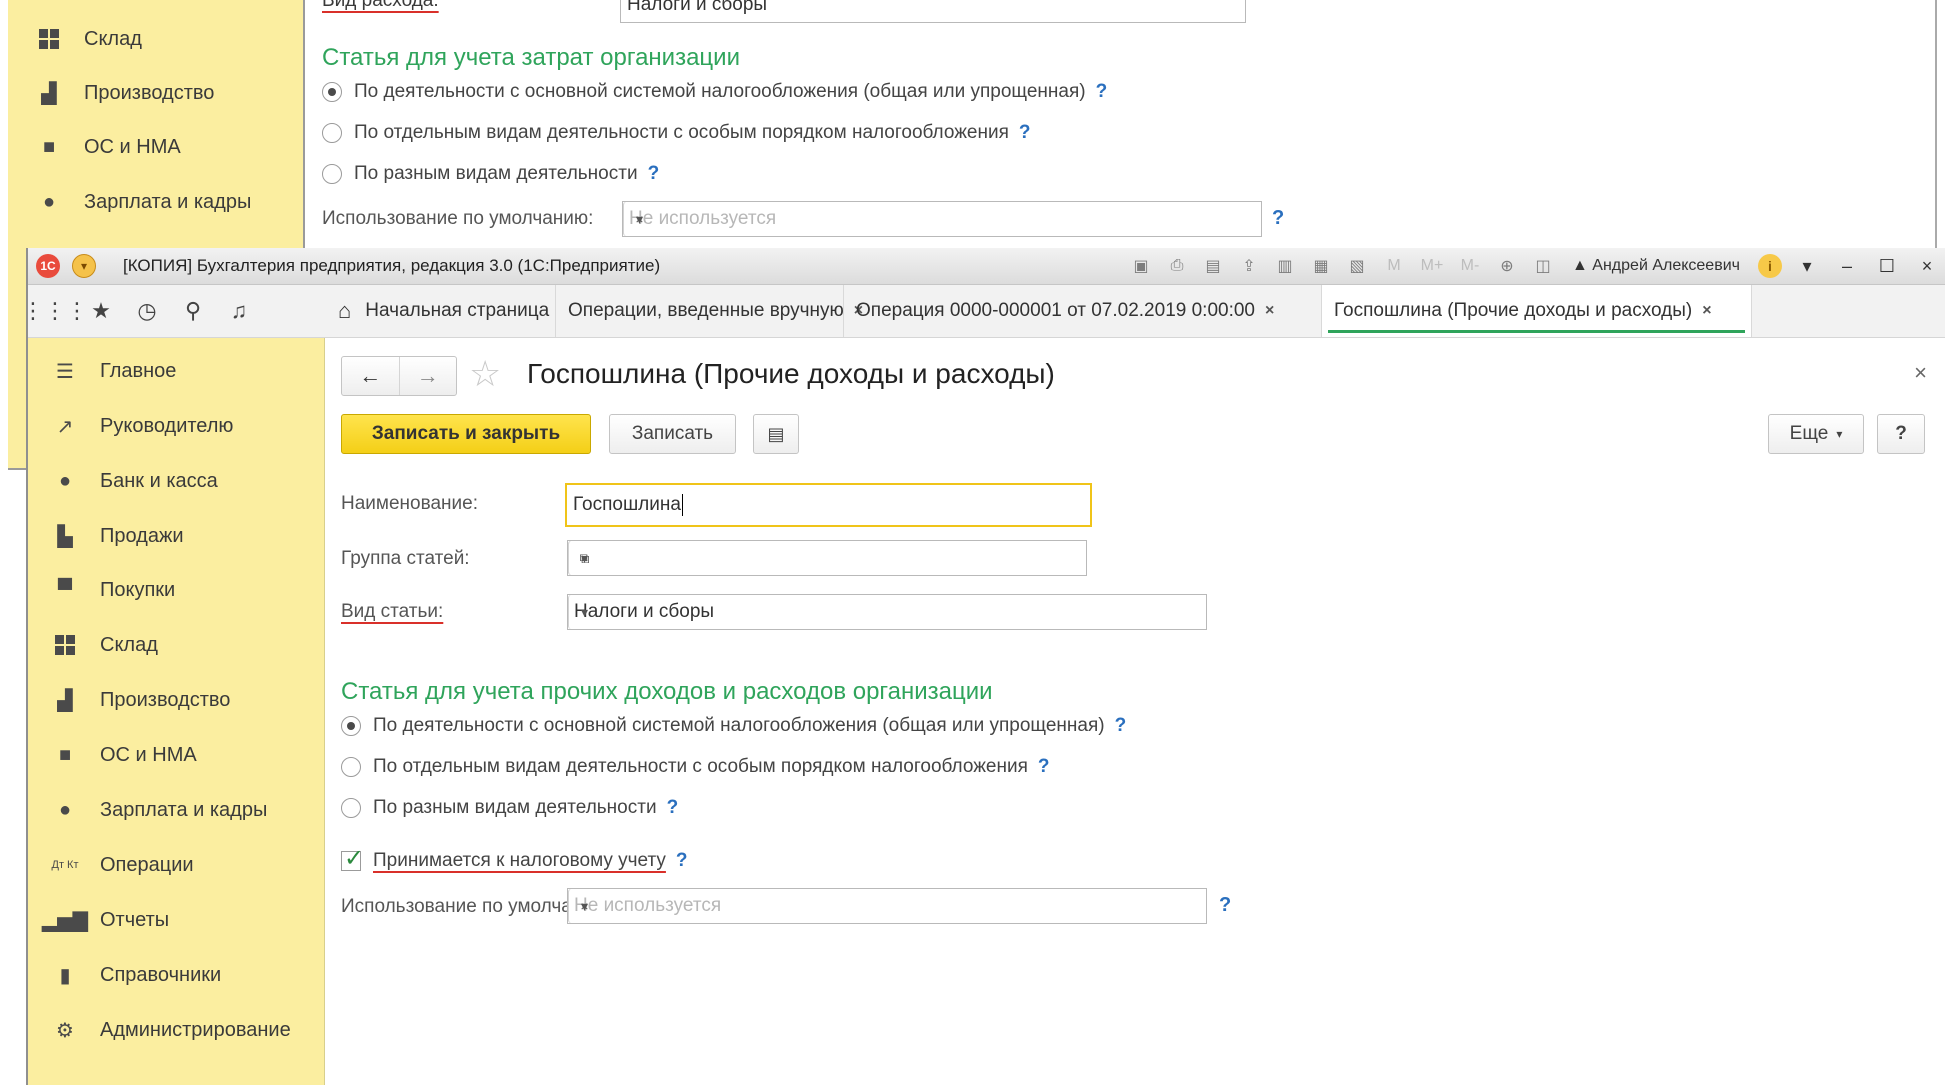  I want to click on sidebar-item-admin: ⚙ Администрирование, so click(171, 1030).